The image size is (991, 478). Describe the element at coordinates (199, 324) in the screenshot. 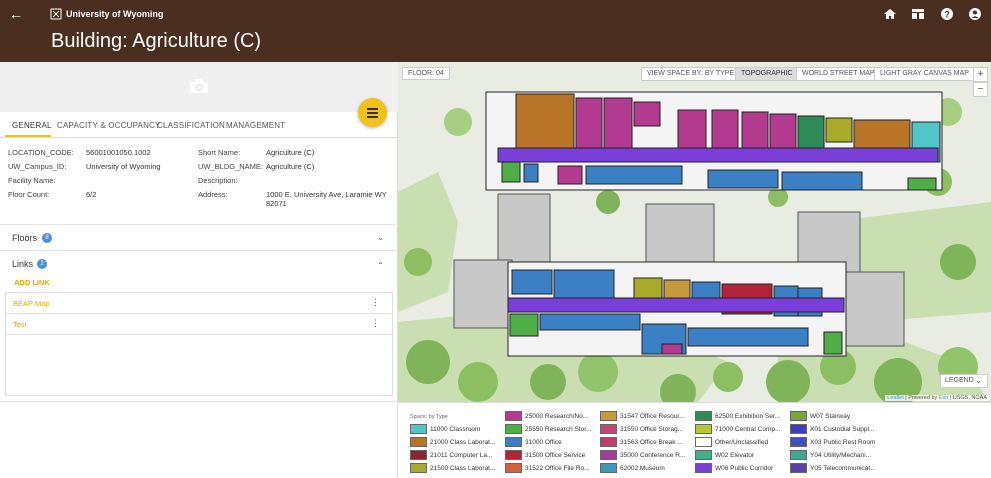

I see `list-item: Test ⋮` at that location.